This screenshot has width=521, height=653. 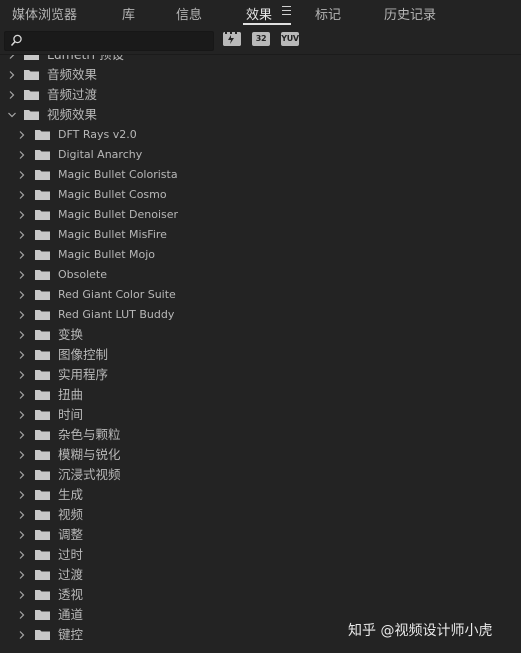 I want to click on tree-item-label: 模糊与锐化, so click(x=89, y=454).